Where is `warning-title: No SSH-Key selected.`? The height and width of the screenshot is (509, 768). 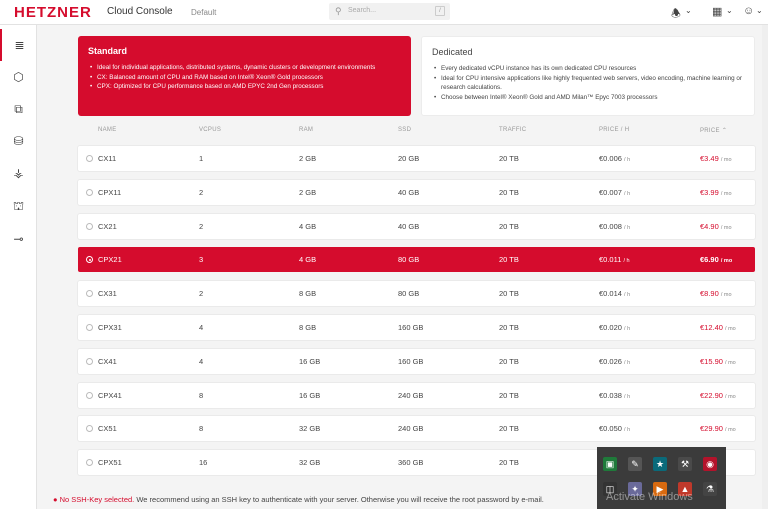
warning-title: No SSH-Key selected. is located at coordinates (97, 499).